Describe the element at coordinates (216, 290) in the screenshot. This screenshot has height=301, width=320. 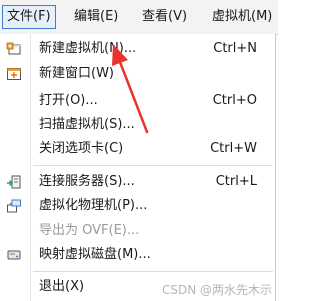
I see `watermark-text: CSDN @两水先木示` at that location.